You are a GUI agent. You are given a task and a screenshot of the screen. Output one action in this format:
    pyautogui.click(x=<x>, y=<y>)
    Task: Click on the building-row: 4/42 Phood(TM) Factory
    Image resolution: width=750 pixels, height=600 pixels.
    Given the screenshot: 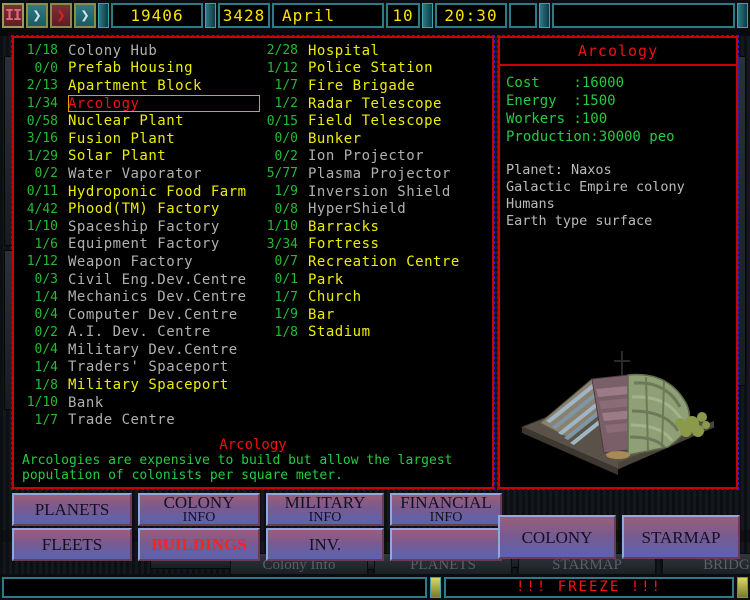 What is the action you would take?
    pyautogui.click(x=141, y=209)
    